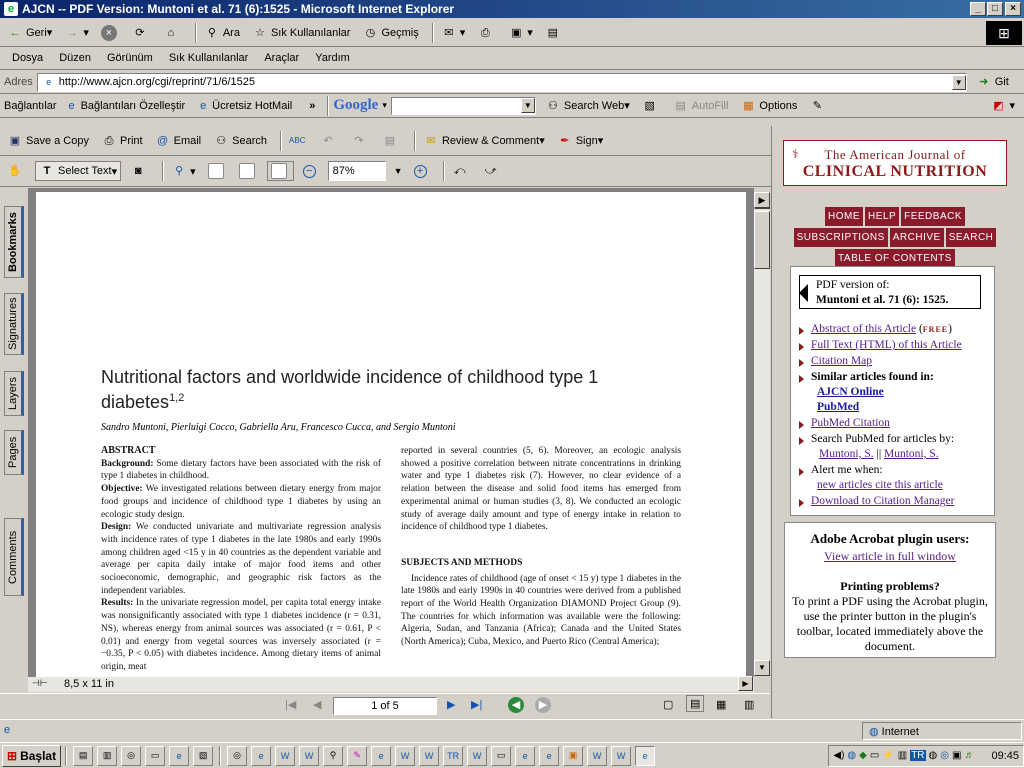  I want to click on nav-feedback: FEEDBACK, so click(933, 216).